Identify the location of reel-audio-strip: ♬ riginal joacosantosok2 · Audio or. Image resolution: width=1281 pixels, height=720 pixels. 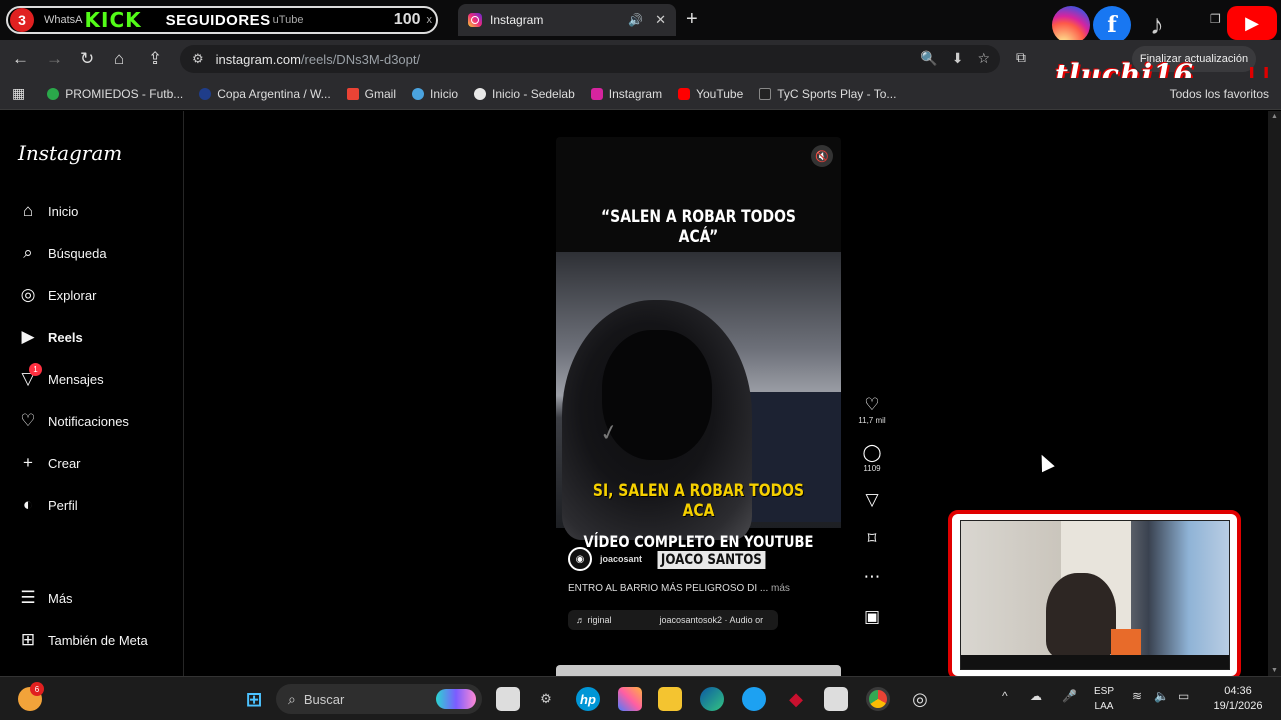
(673, 620).